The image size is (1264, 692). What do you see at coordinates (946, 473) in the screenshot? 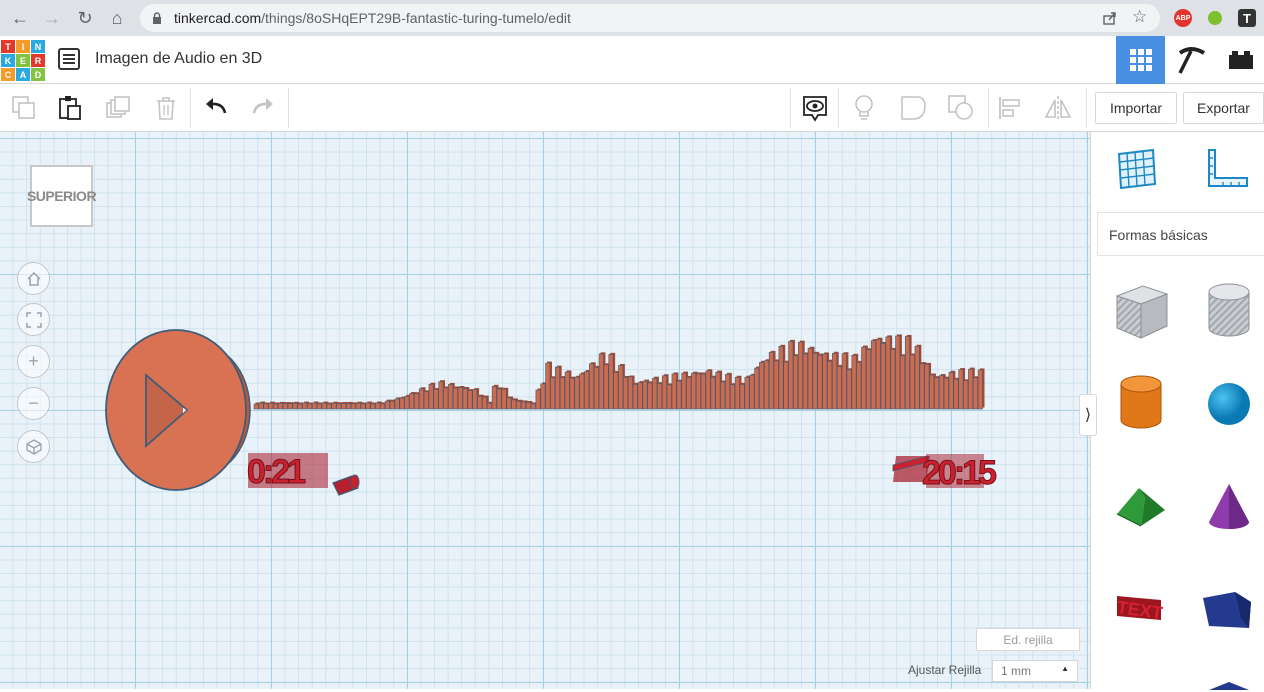
I see `end-time-text-shape: 20:15` at bounding box center [946, 473].